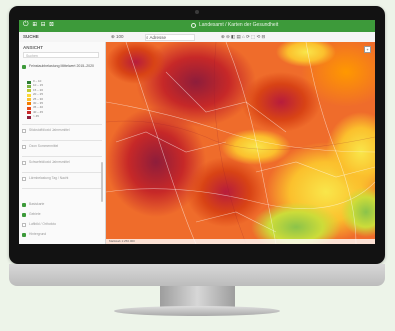  Describe the element at coordinates (33, 47) in the screenshot. I see `sidebar-title: ANSICHT` at that location.